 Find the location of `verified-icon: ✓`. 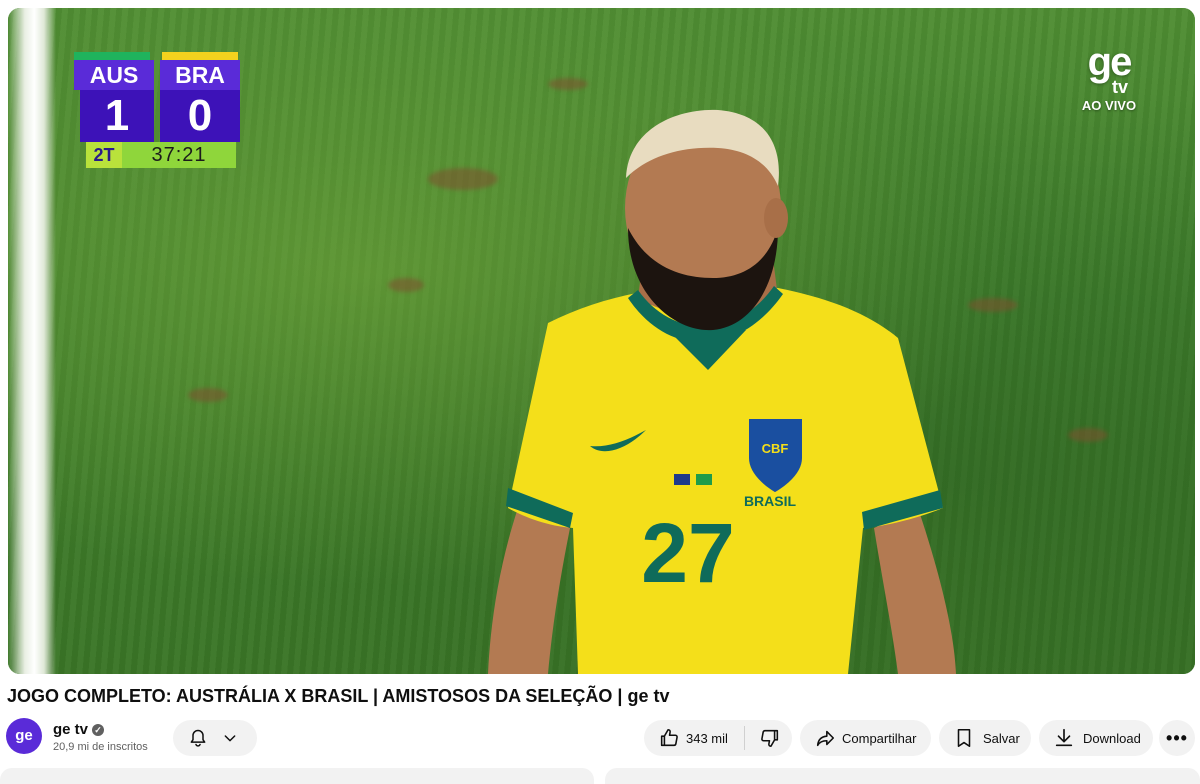

verified-icon: ✓ is located at coordinates (98, 730).